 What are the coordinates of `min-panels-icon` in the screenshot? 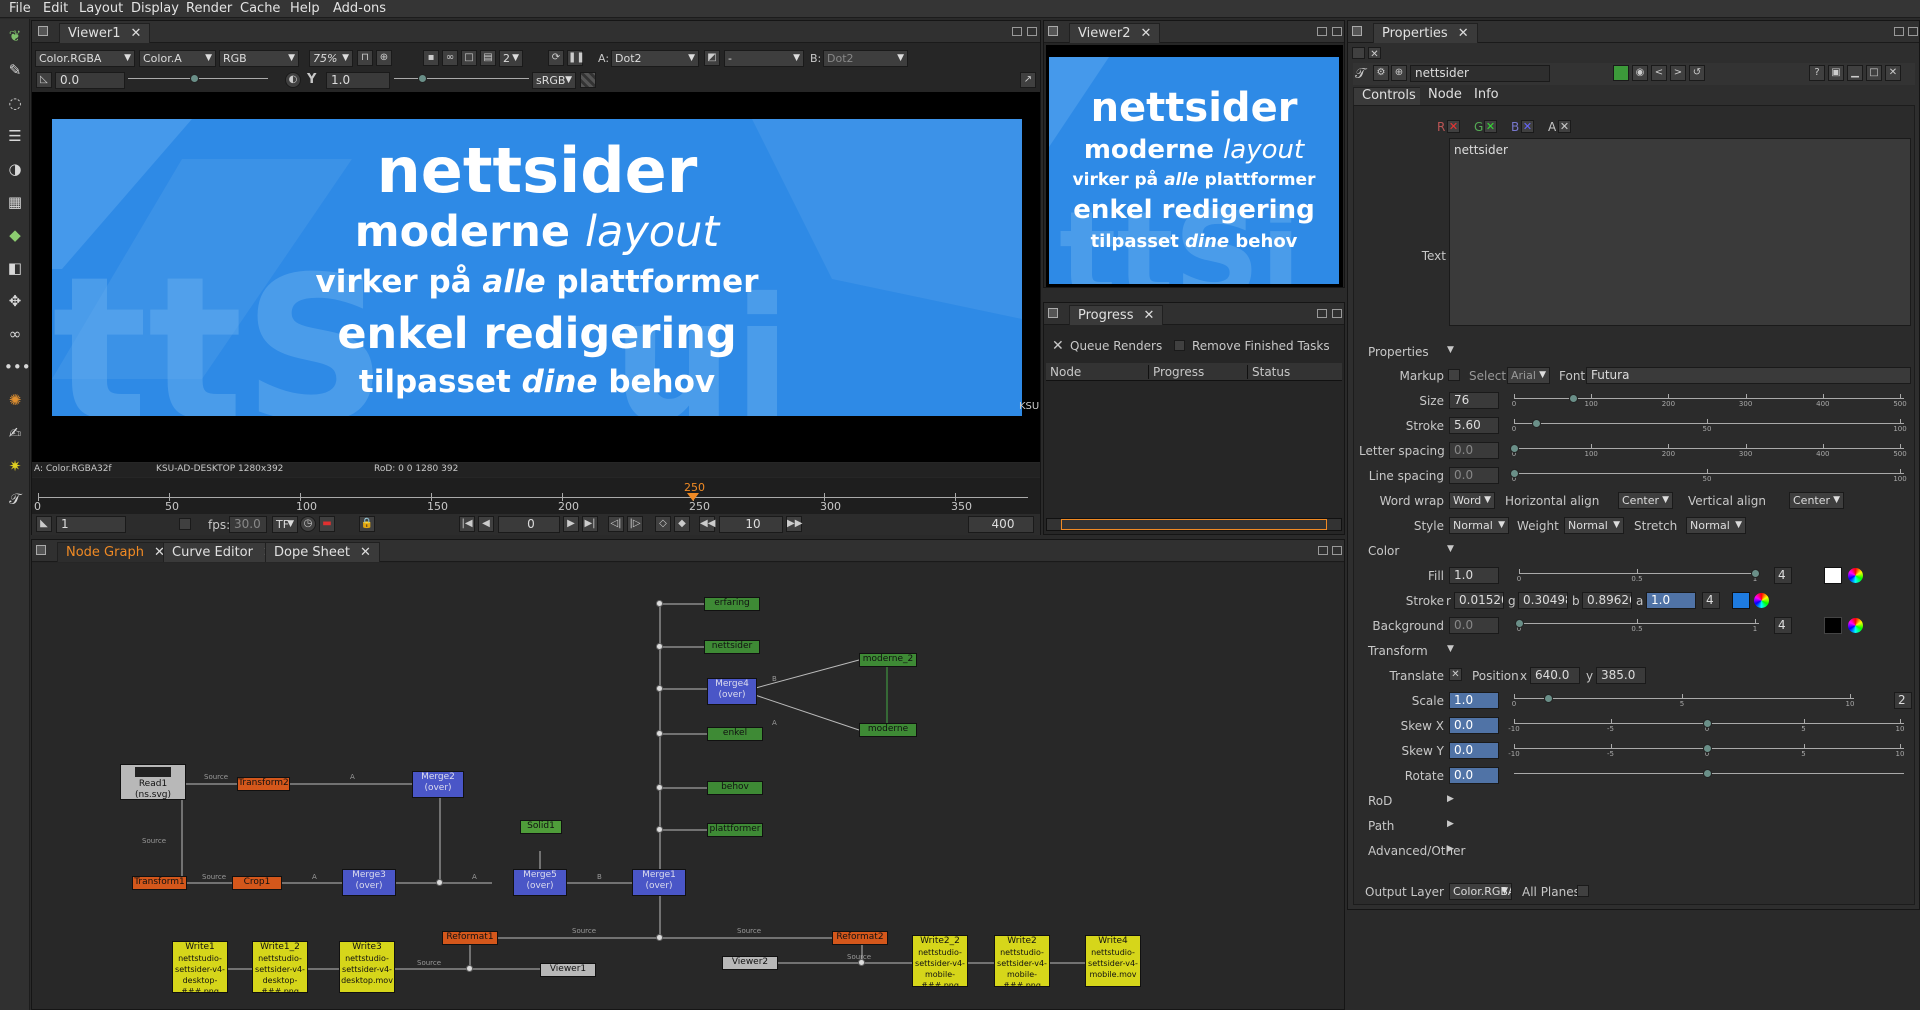 It's located at (1358, 53).